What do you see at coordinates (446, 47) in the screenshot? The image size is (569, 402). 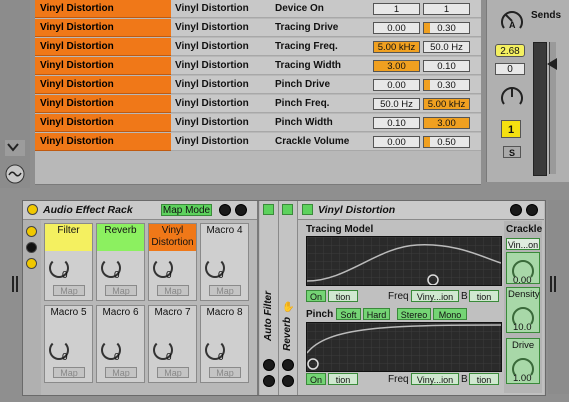 I see `max-value-field: 50.0 Hz` at bounding box center [446, 47].